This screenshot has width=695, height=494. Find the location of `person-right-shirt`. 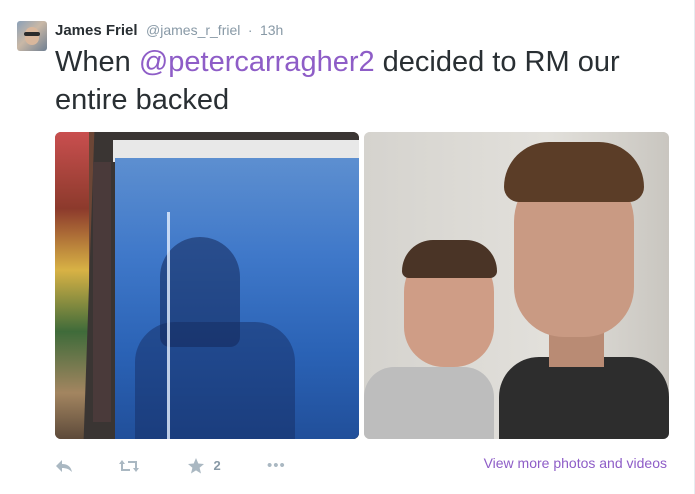

person-right-shirt is located at coordinates (584, 398).